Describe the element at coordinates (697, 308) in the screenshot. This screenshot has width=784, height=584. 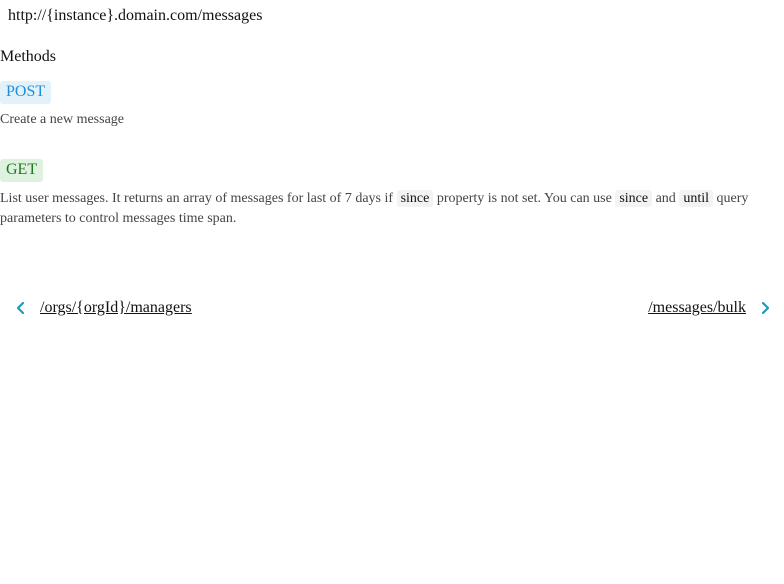
I see `next-page-label: /messages/bulk` at that location.